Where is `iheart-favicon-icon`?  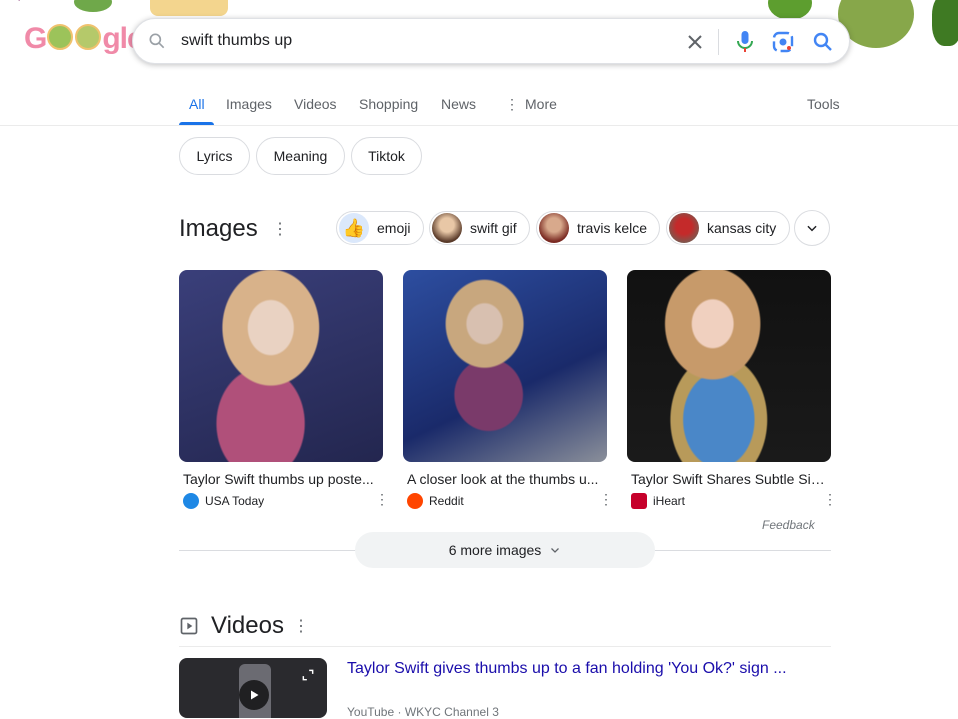
iheart-favicon-icon is located at coordinates (639, 501).